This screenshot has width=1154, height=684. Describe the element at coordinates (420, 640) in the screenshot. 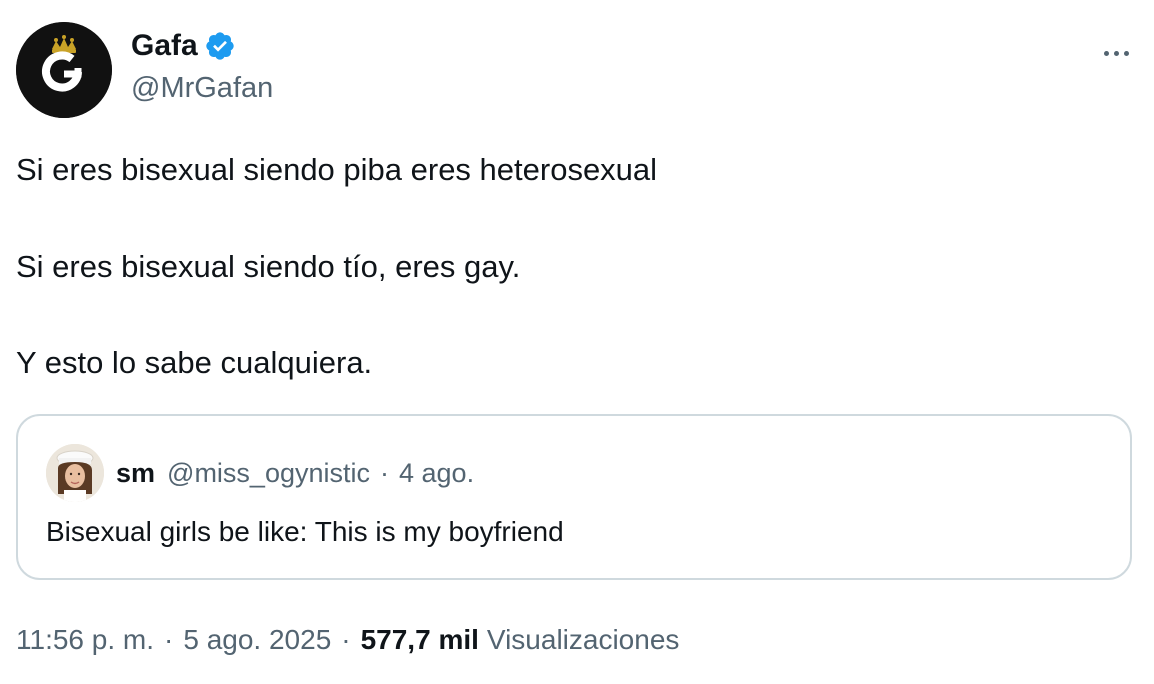

I see `views-count: 577,7 mil` at that location.